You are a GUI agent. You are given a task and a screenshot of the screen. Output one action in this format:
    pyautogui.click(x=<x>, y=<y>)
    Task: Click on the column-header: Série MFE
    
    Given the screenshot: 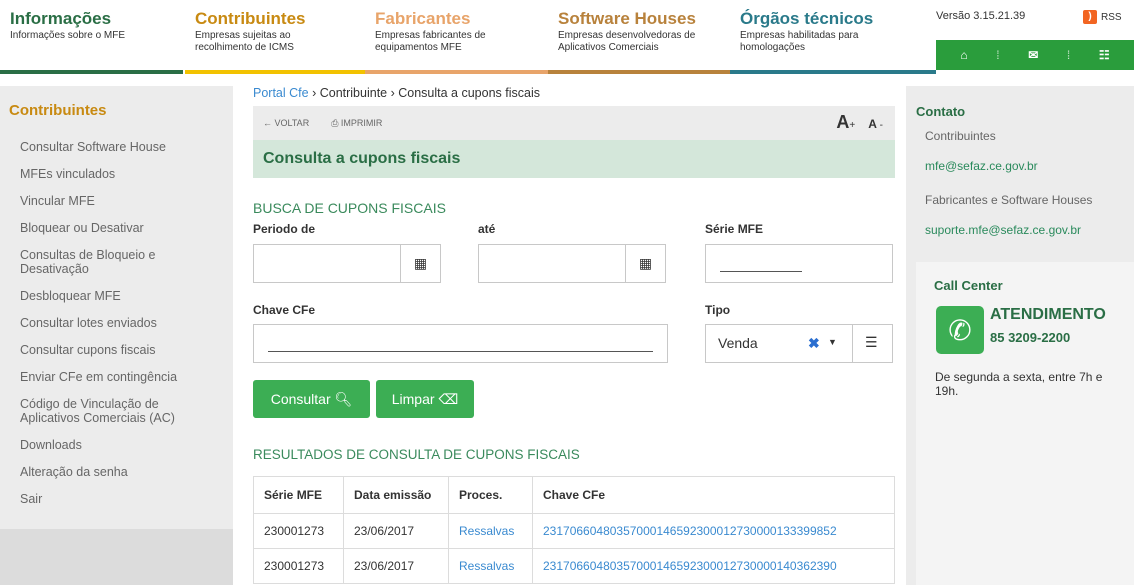 What is the action you would take?
    pyautogui.click(x=298, y=495)
    